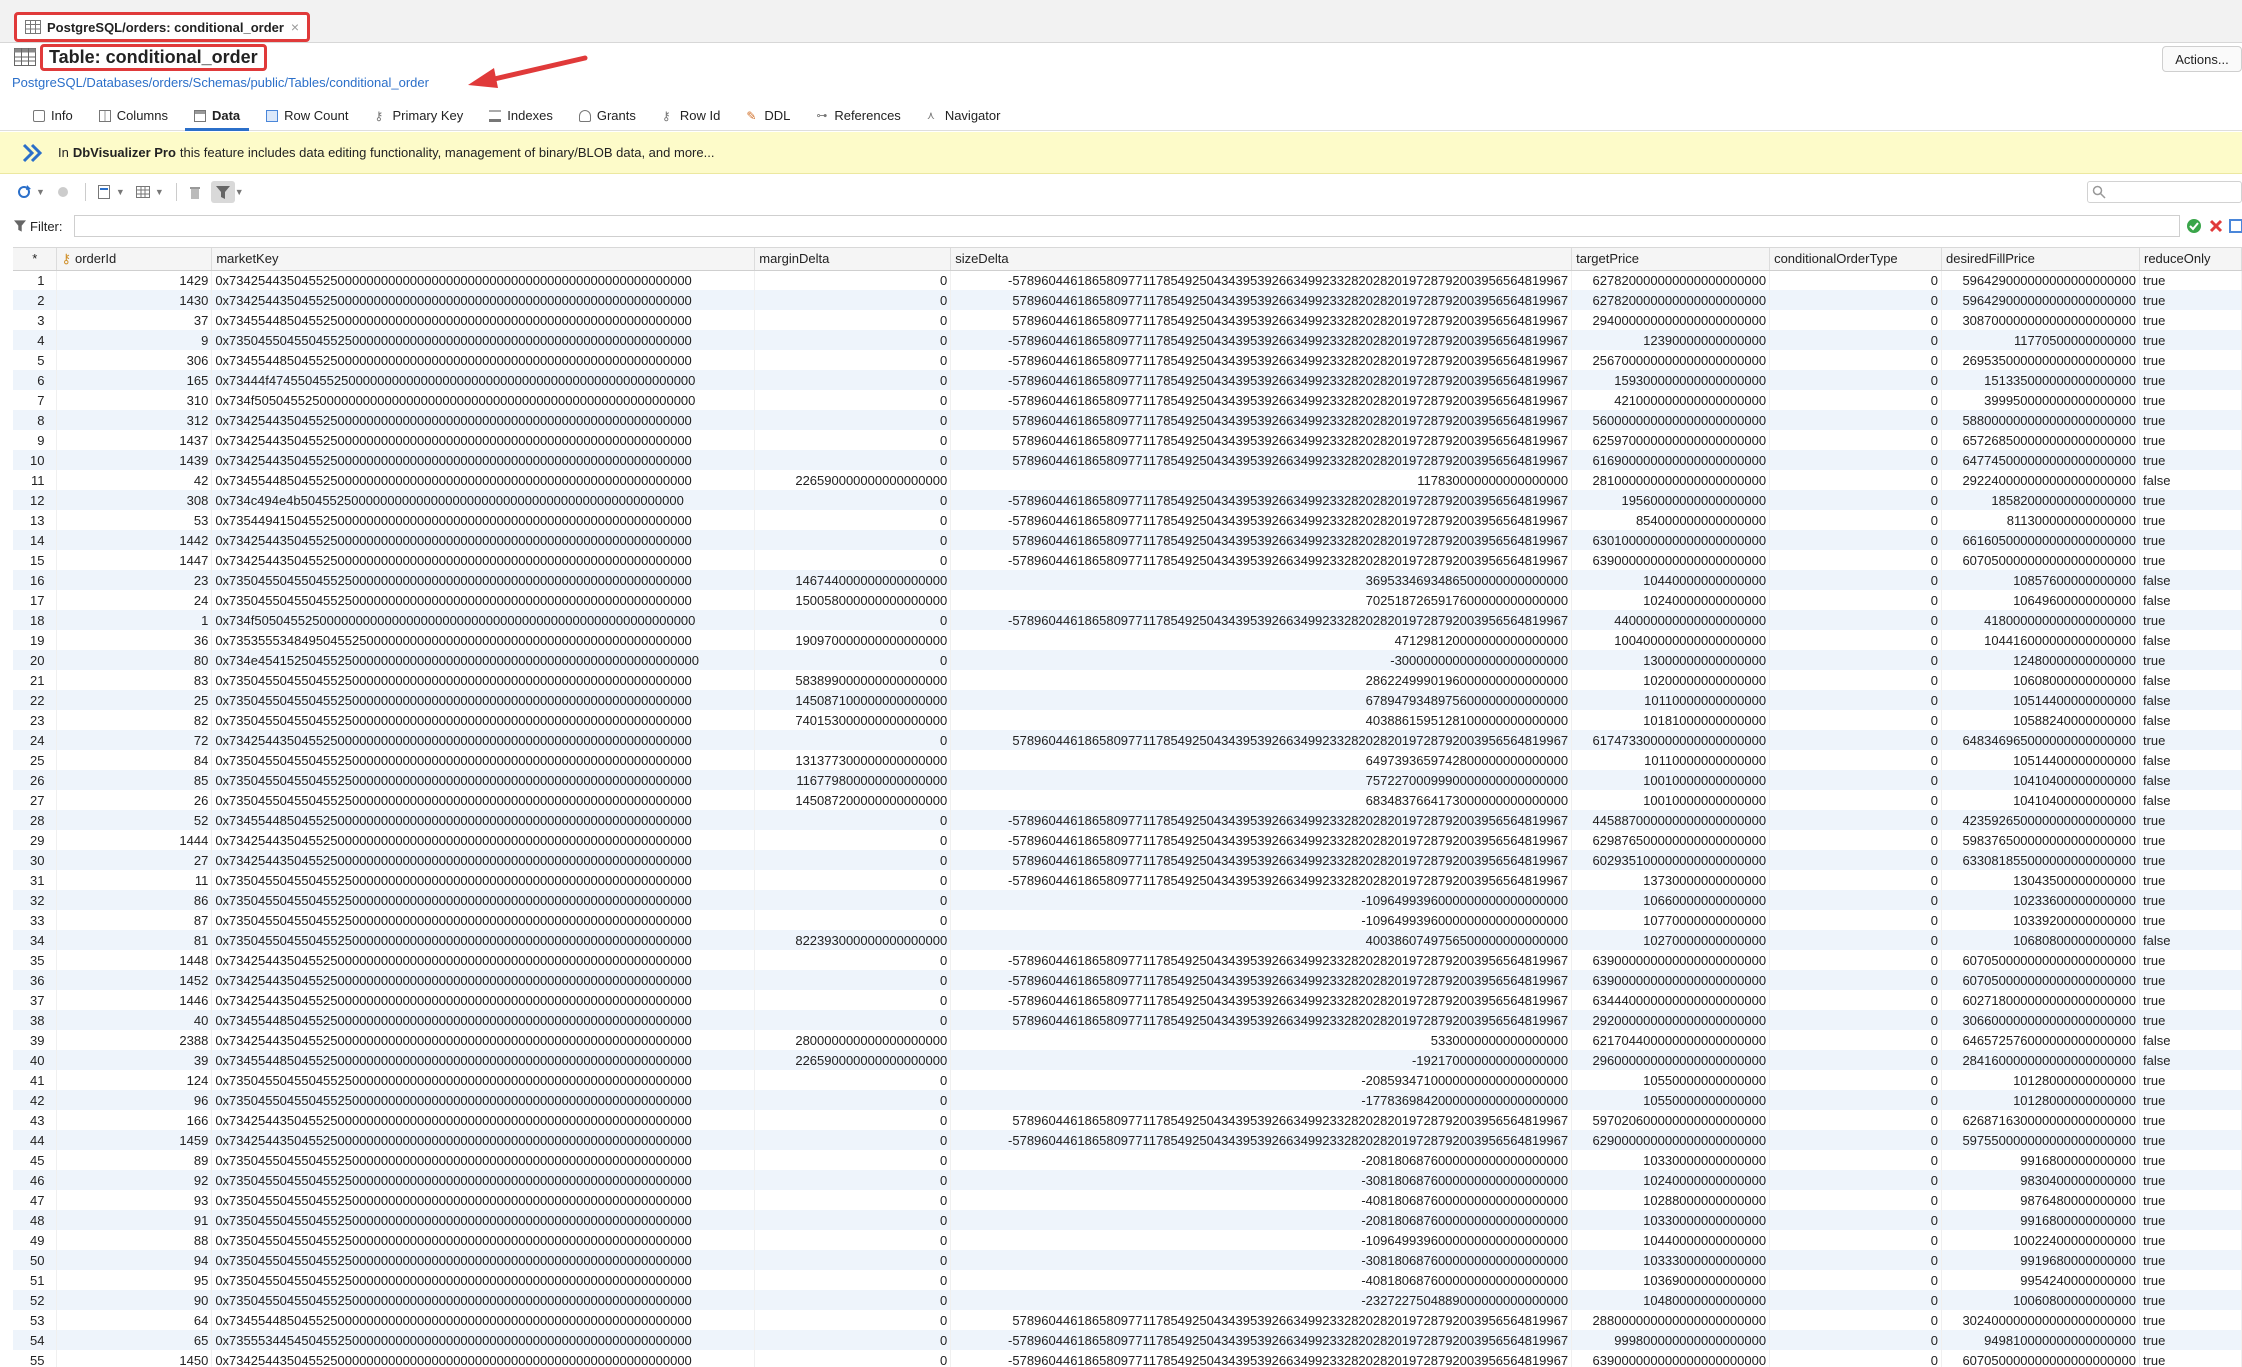 This screenshot has height=1367, width=2242. What do you see at coordinates (134, 460) in the screenshot?
I see `order-id-cell: 1439` at bounding box center [134, 460].